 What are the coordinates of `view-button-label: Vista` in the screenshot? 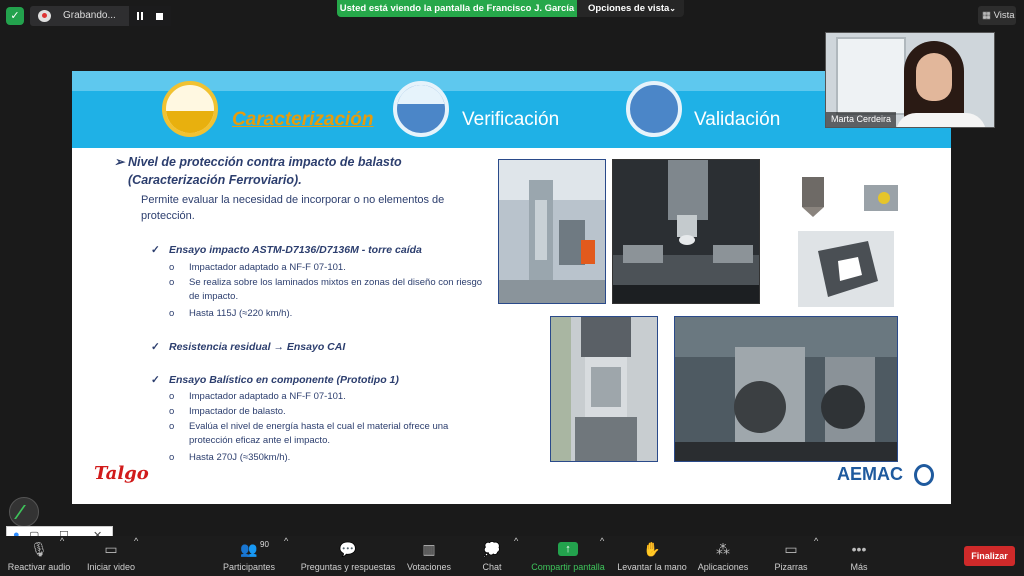 It's located at (1004, 15).